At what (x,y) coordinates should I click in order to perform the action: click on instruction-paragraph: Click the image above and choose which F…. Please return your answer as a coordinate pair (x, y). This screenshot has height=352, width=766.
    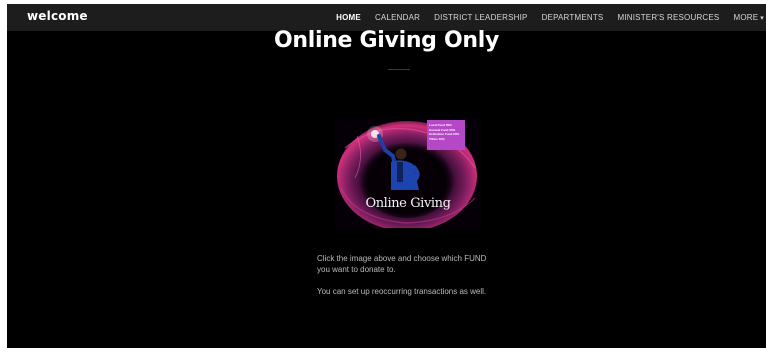
    Looking at the image, I should click on (402, 264).